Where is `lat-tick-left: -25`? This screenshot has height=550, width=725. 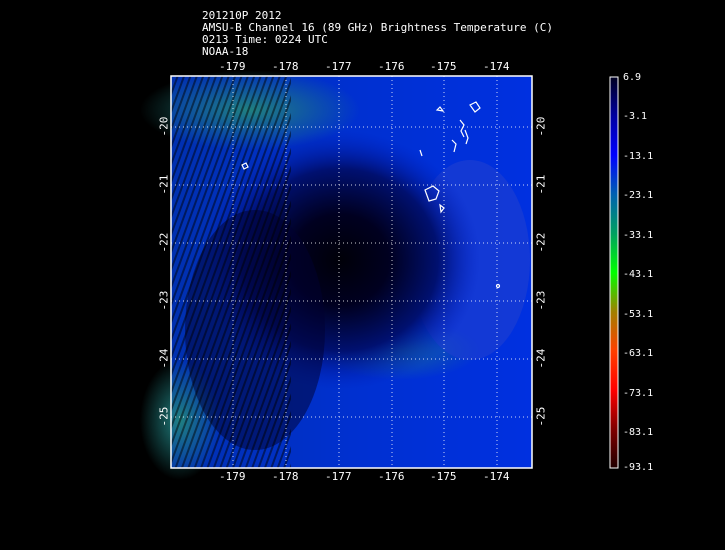
lat-tick-left: -25 is located at coordinates (164, 416).